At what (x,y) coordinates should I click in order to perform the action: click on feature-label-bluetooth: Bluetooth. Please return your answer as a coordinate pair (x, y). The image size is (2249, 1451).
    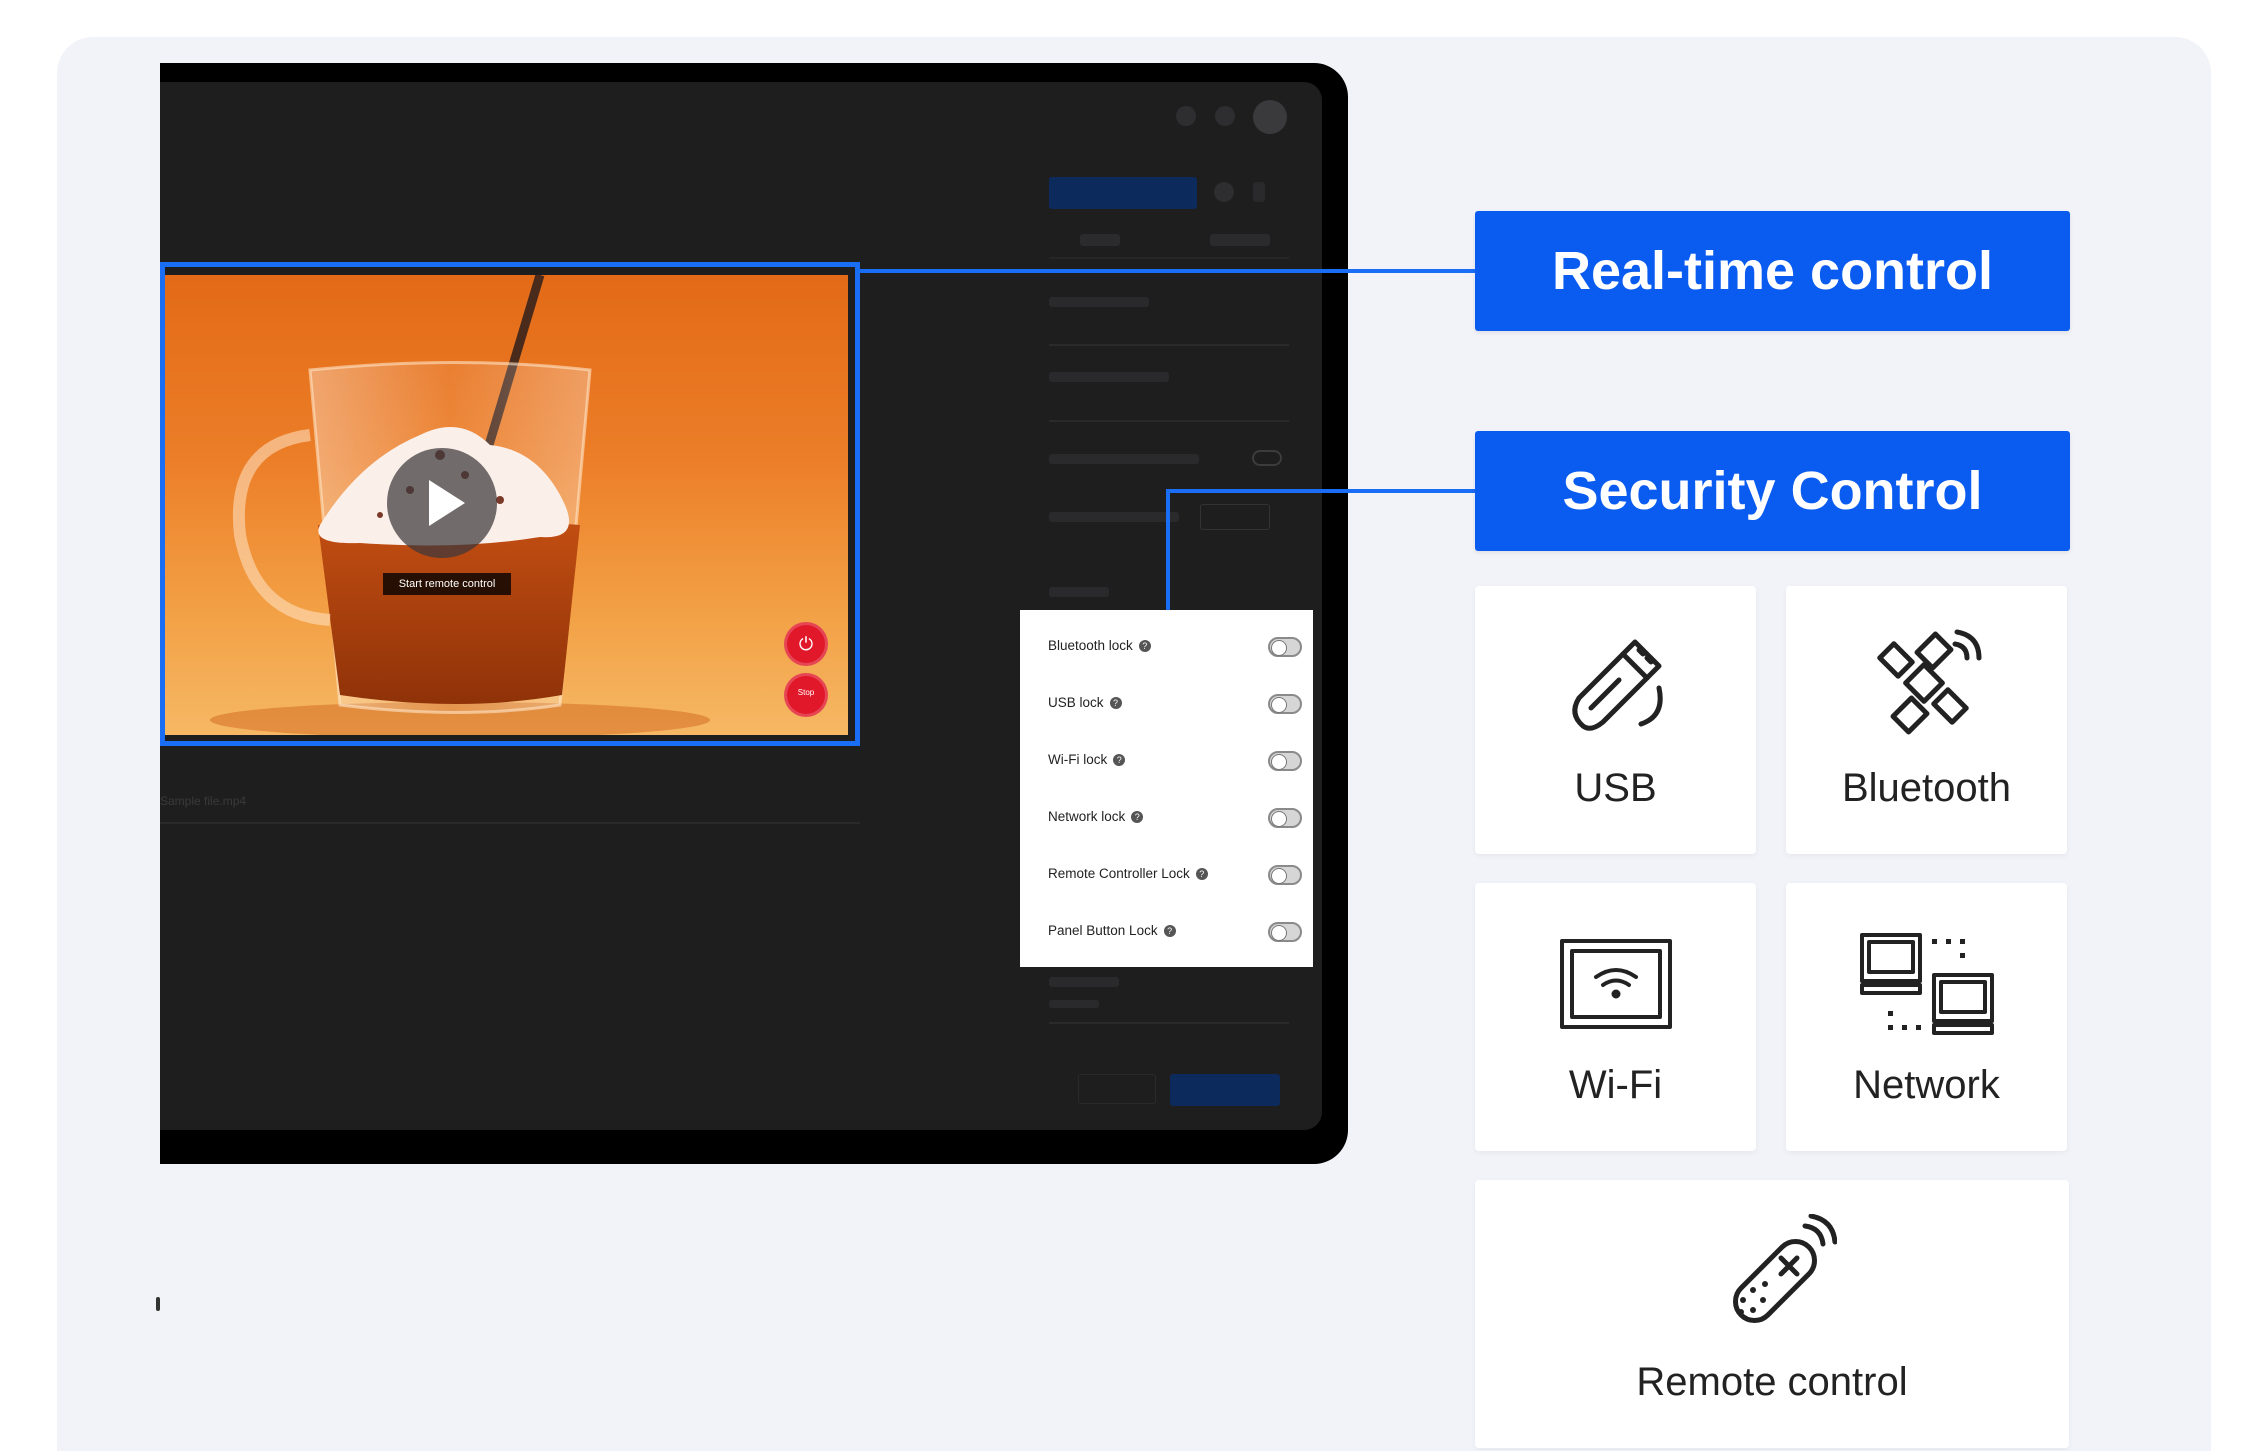
    Looking at the image, I should click on (1926, 788).